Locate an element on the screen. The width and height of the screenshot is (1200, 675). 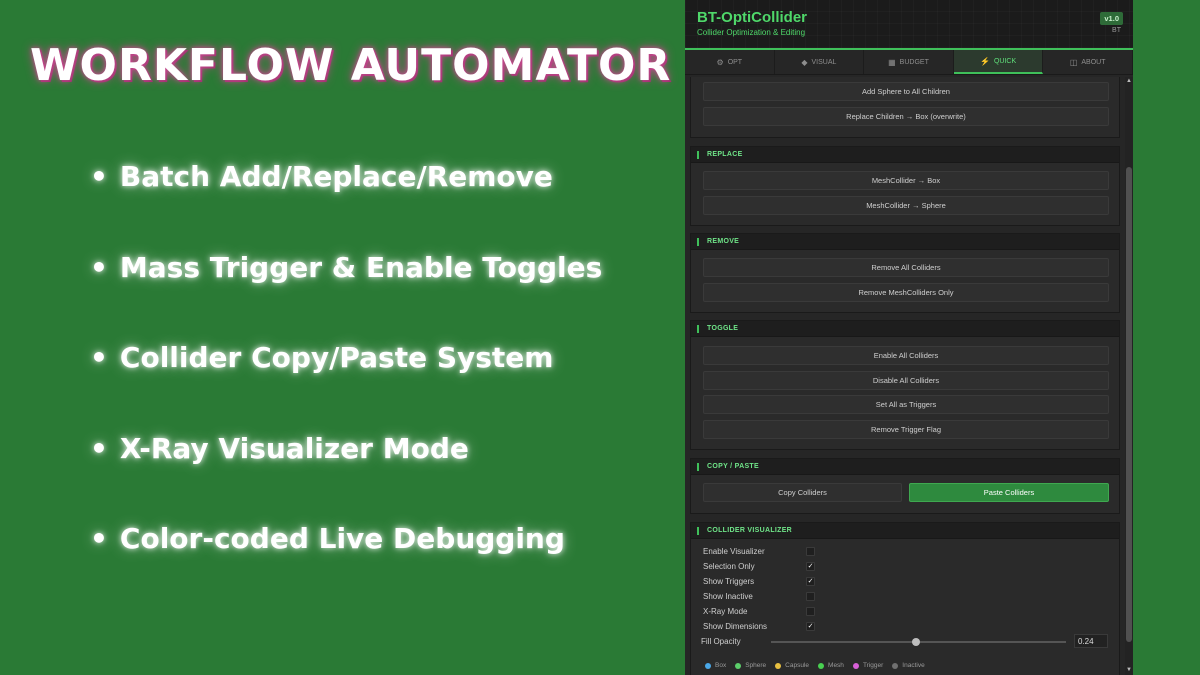
feature-item: • Mass Trigger & Enable Toggles is located at coordinates (346, 267).